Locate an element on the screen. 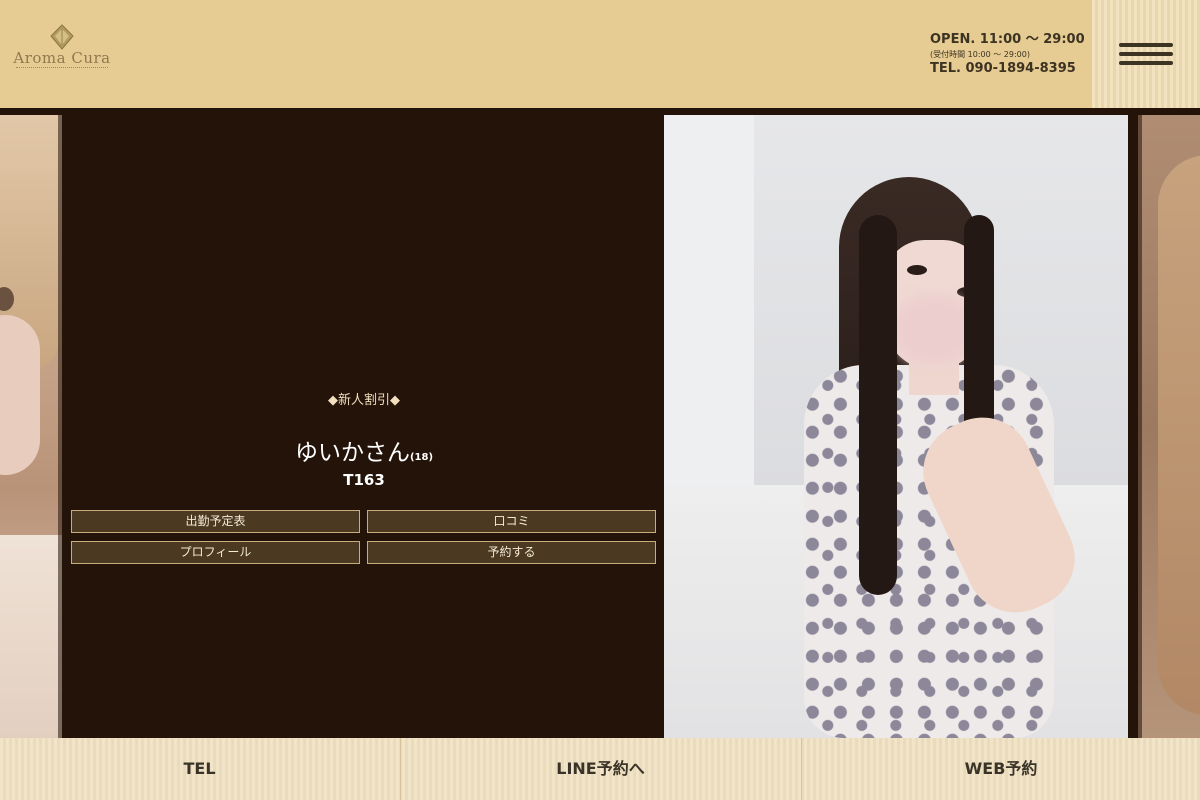  logo: Aroma Cura is located at coordinates (62, 51).